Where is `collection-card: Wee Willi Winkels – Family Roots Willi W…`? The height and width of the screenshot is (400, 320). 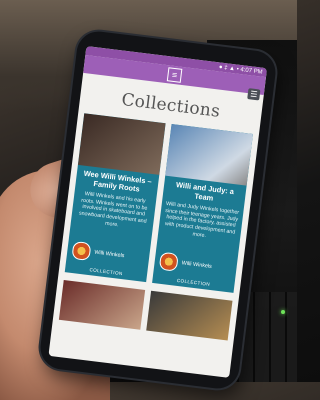
collection-card: Wee Willi Winkels – Family Roots Willi W… is located at coordinates (115, 198).